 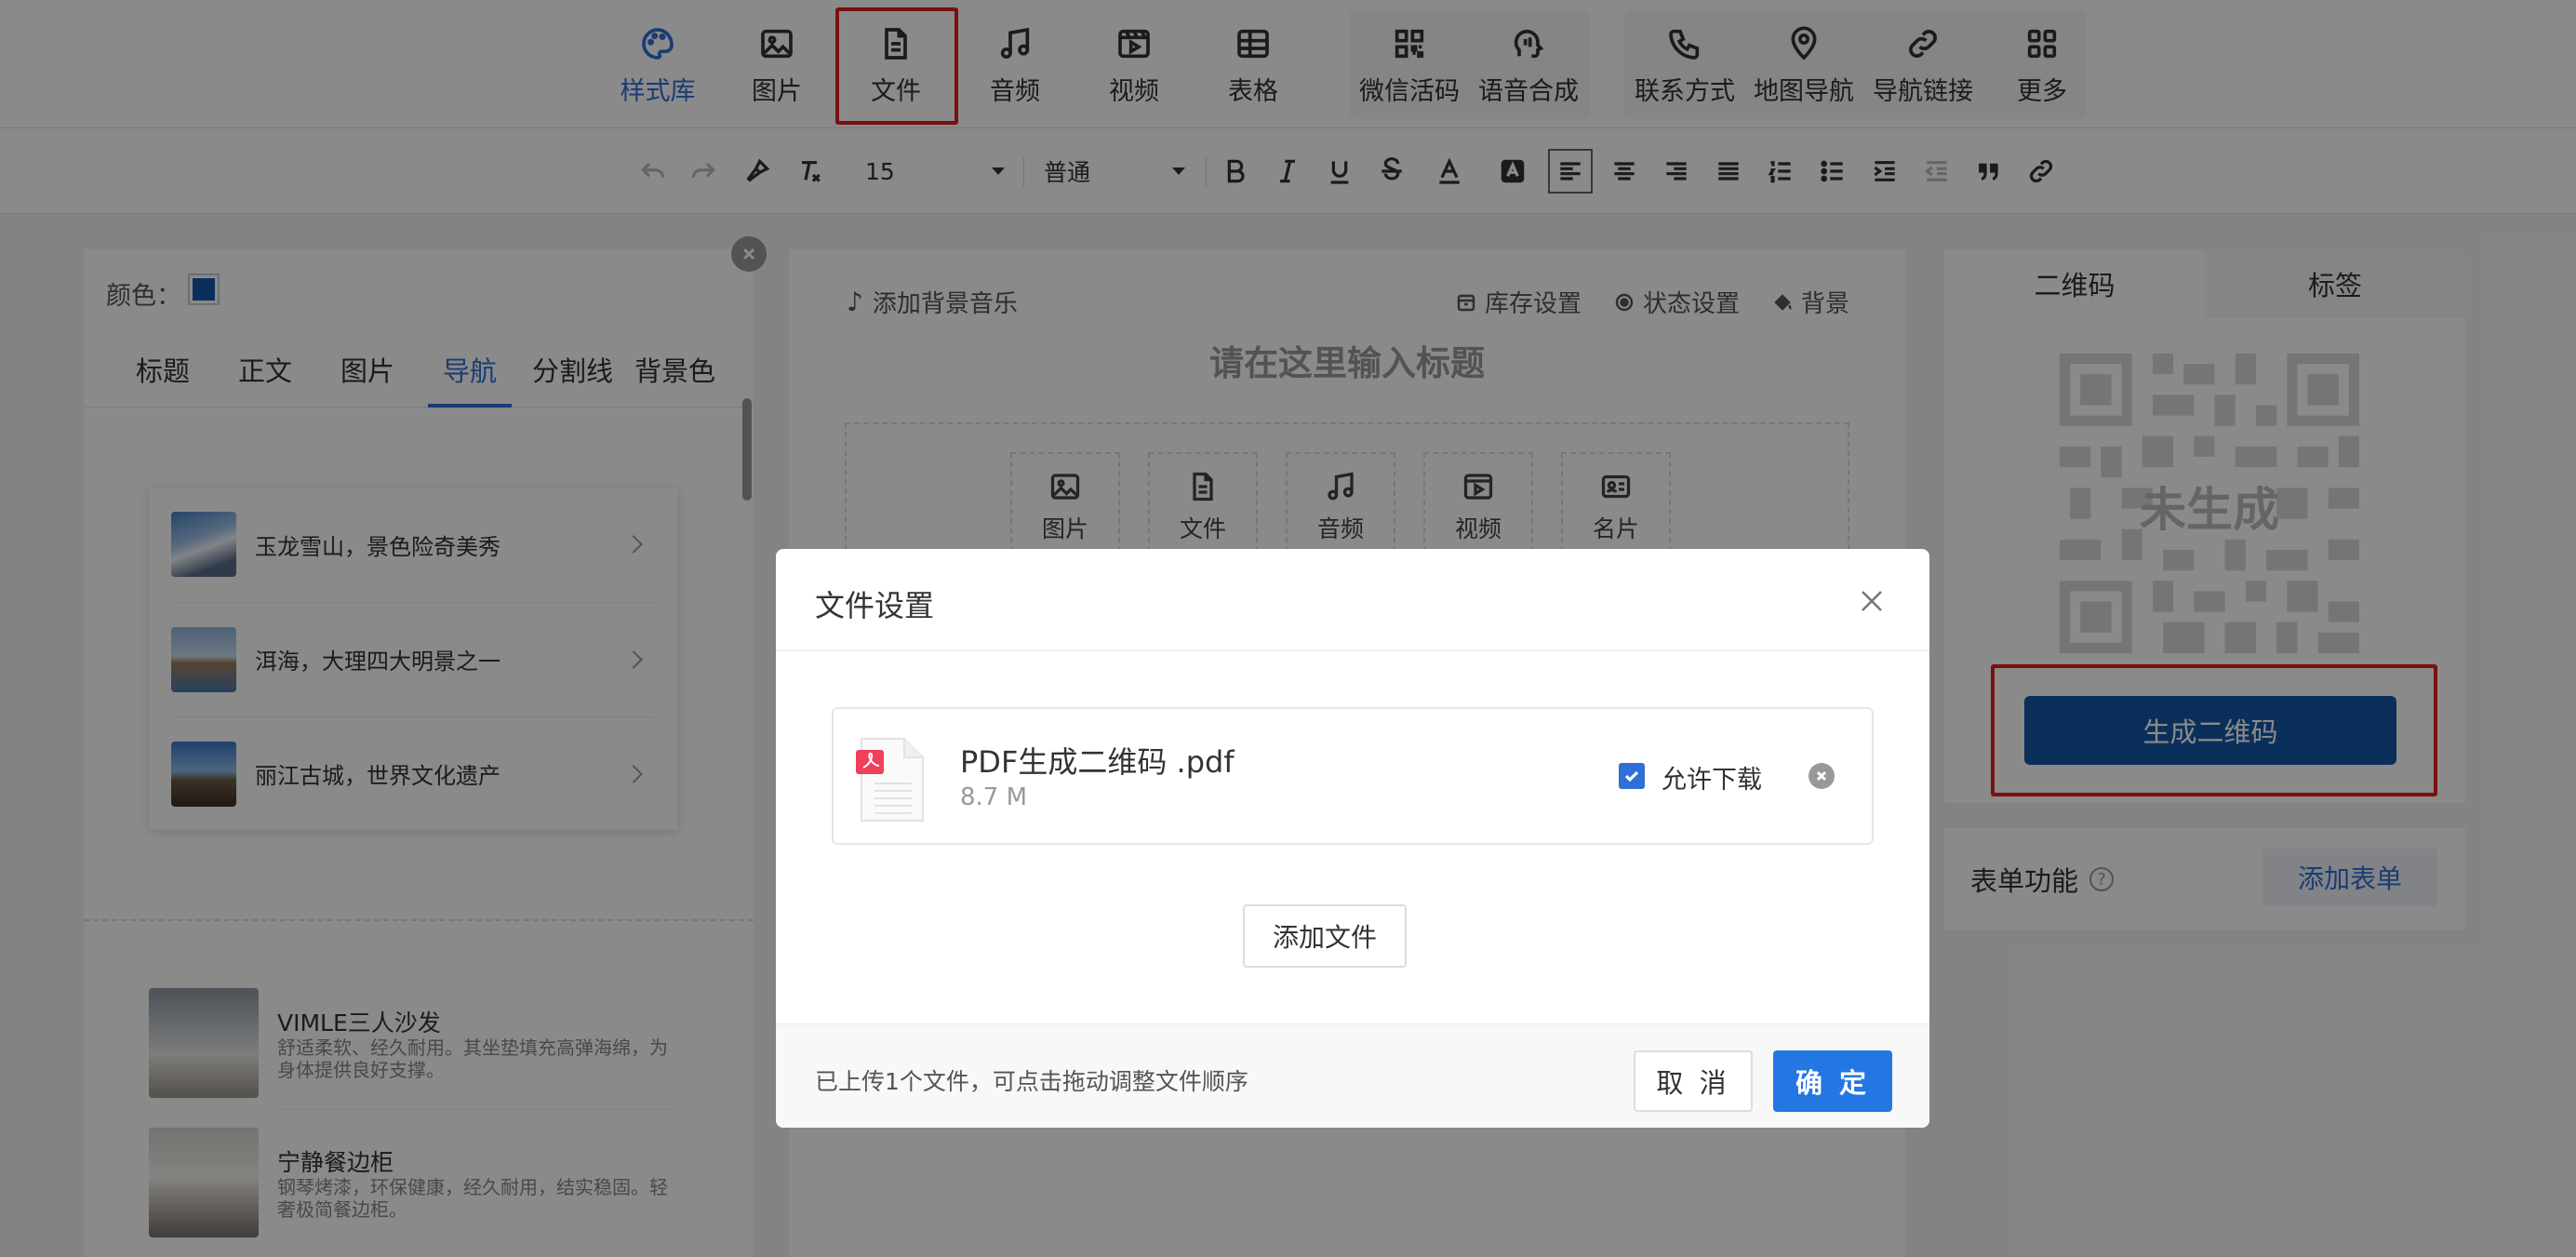 What do you see at coordinates (994, 797) in the screenshot?
I see `file-size: 8.7 M` at bounding box center [994, 797].